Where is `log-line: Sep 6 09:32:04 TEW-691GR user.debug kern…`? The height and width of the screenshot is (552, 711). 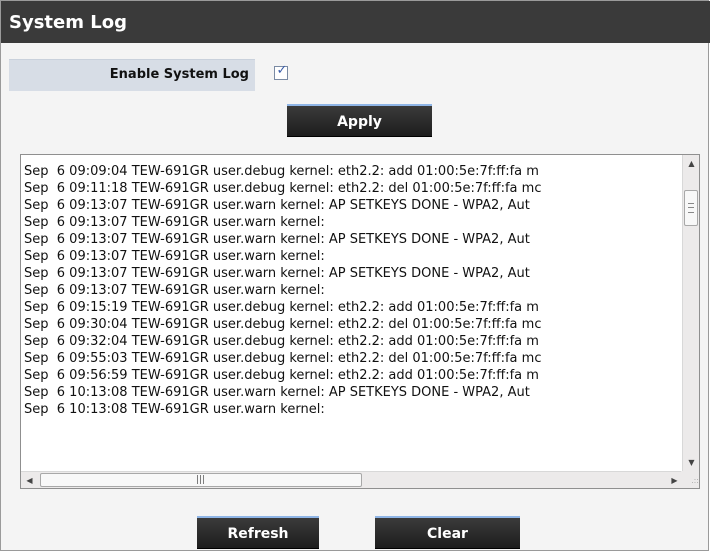 log-line: Sep 6 09:32:04 TEW-691GR user.debug kern… is located at coordinates (281, 341).